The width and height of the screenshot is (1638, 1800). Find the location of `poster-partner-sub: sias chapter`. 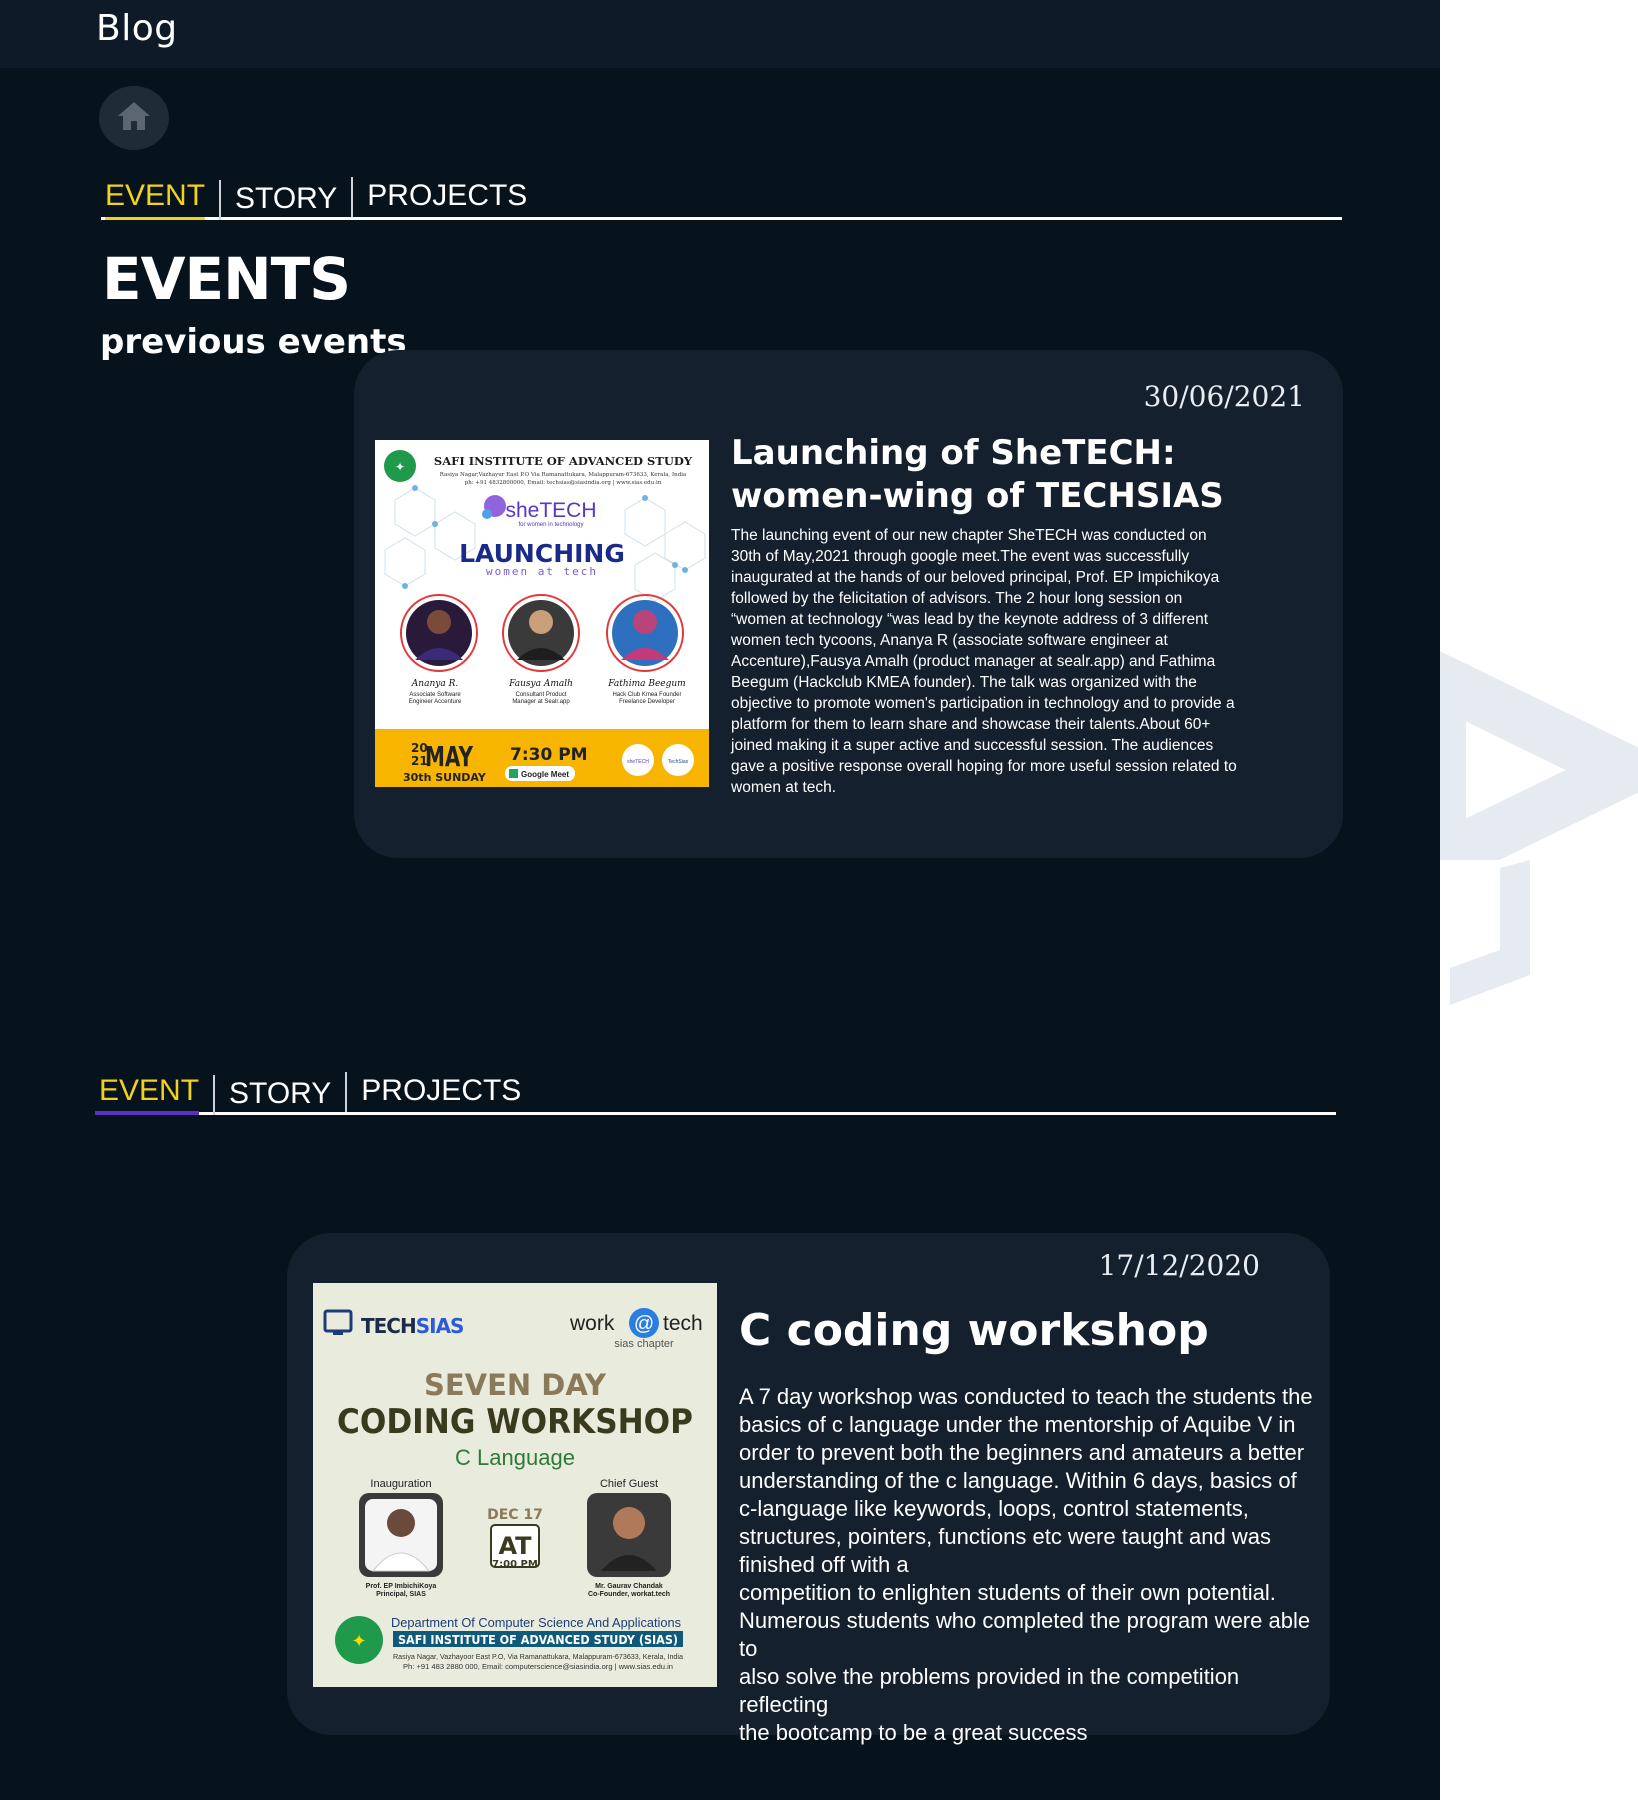

poster-partner-sub: sias chapter is located at coordinates (644, 1344).